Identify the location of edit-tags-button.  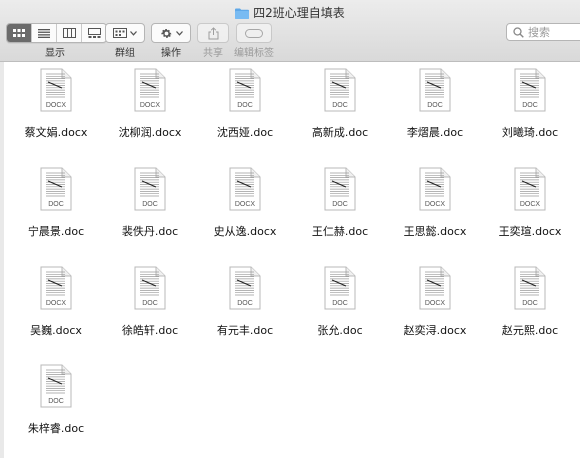
(254, 33).